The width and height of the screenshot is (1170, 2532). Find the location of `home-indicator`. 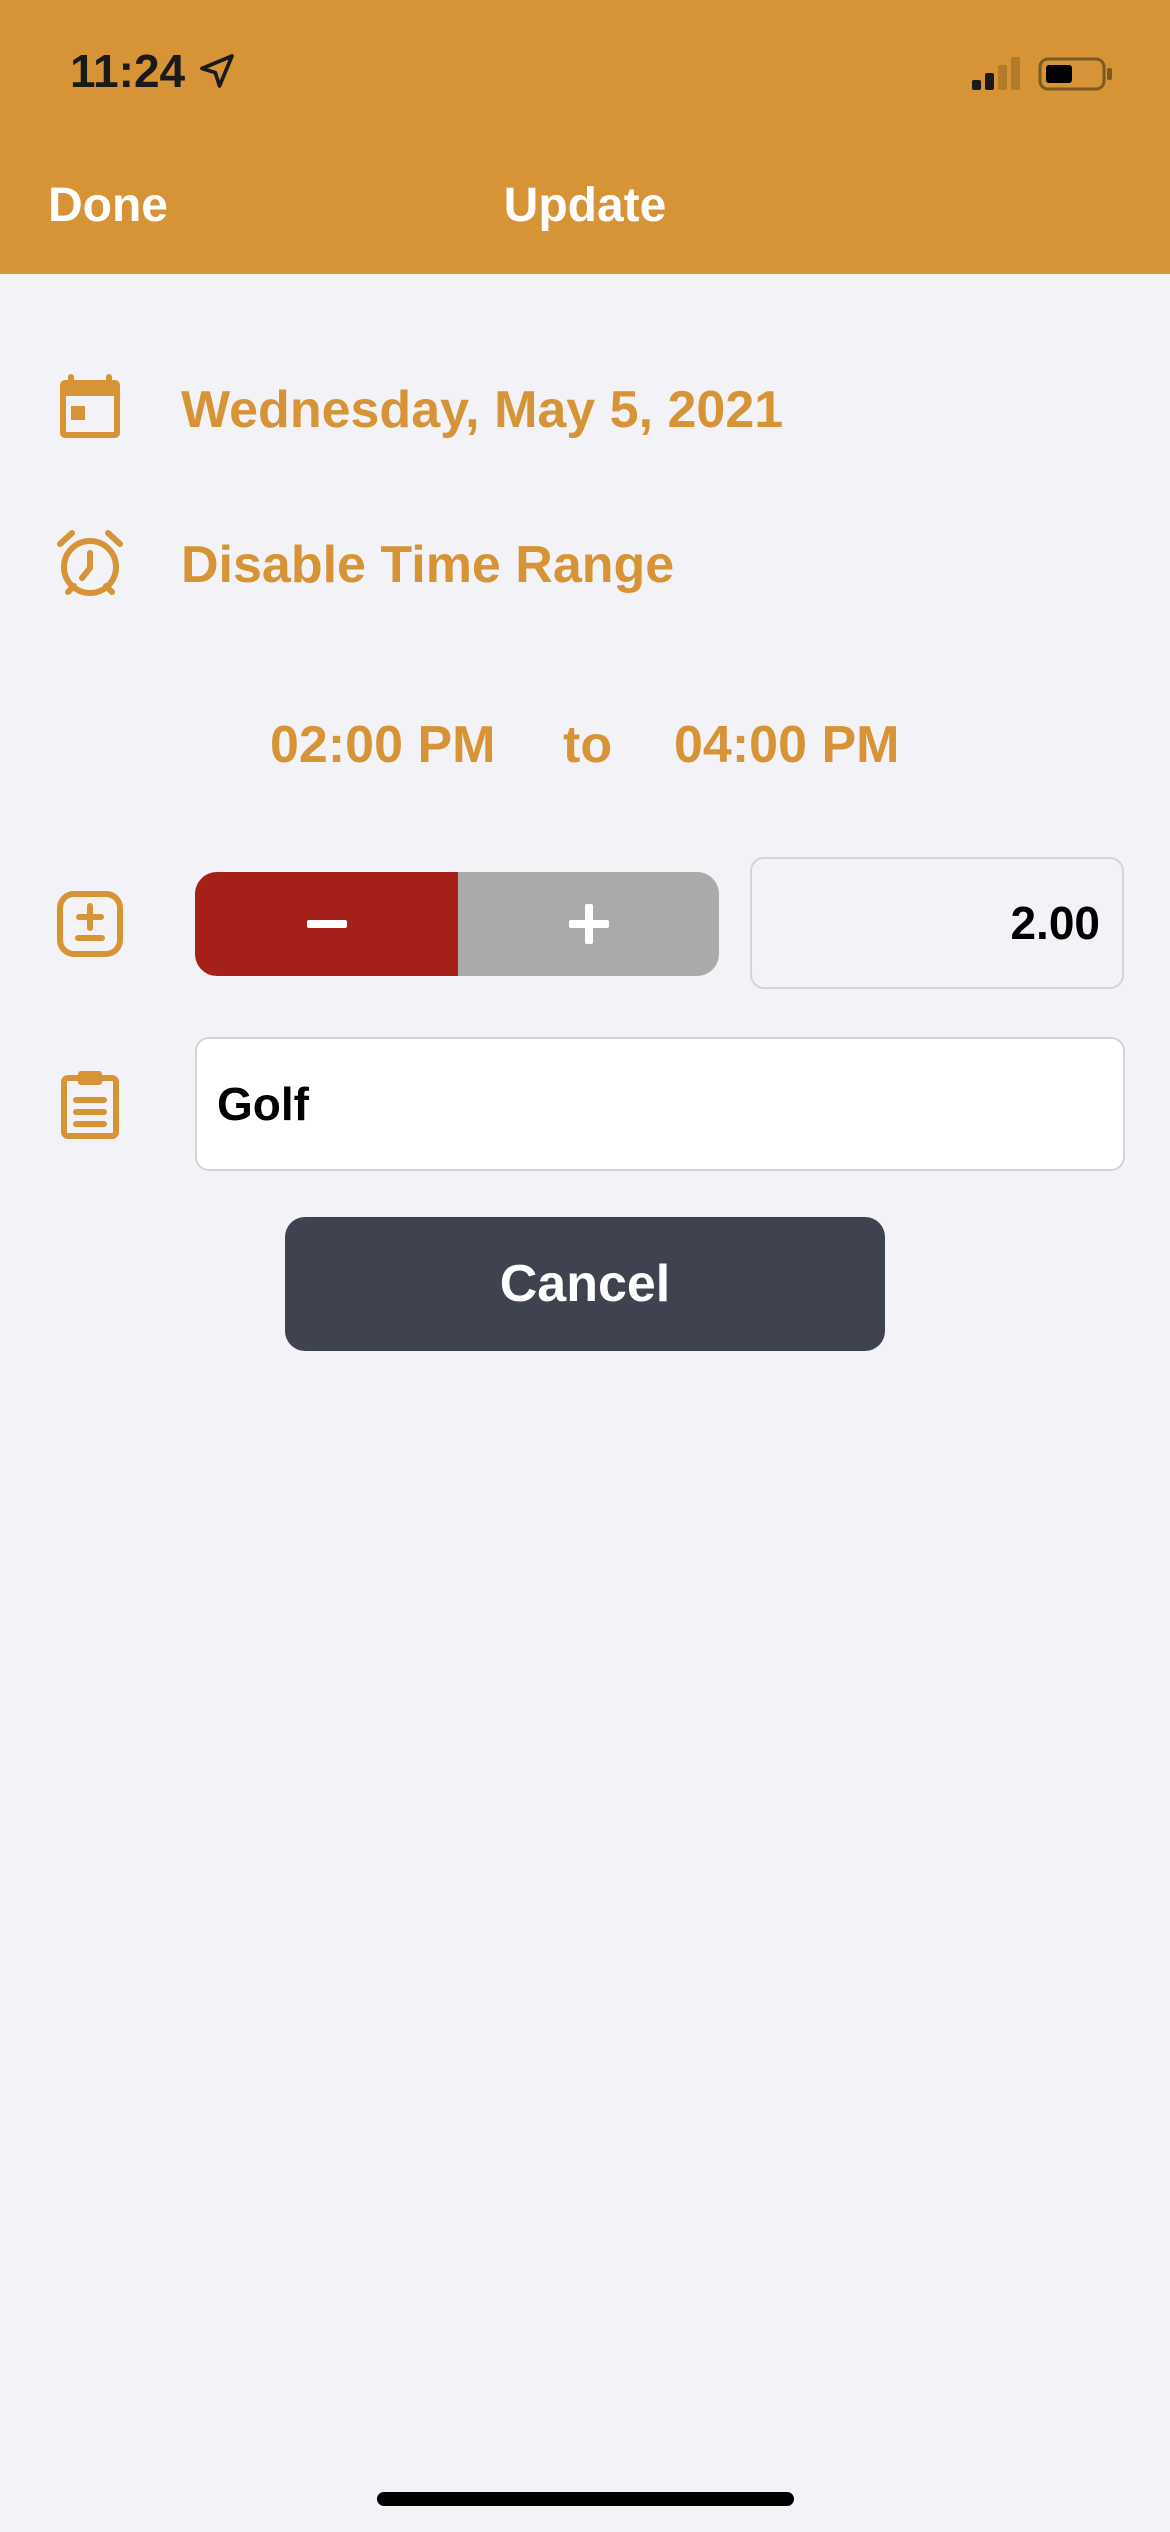

home-indicator is located at coordinates (585, 2499).